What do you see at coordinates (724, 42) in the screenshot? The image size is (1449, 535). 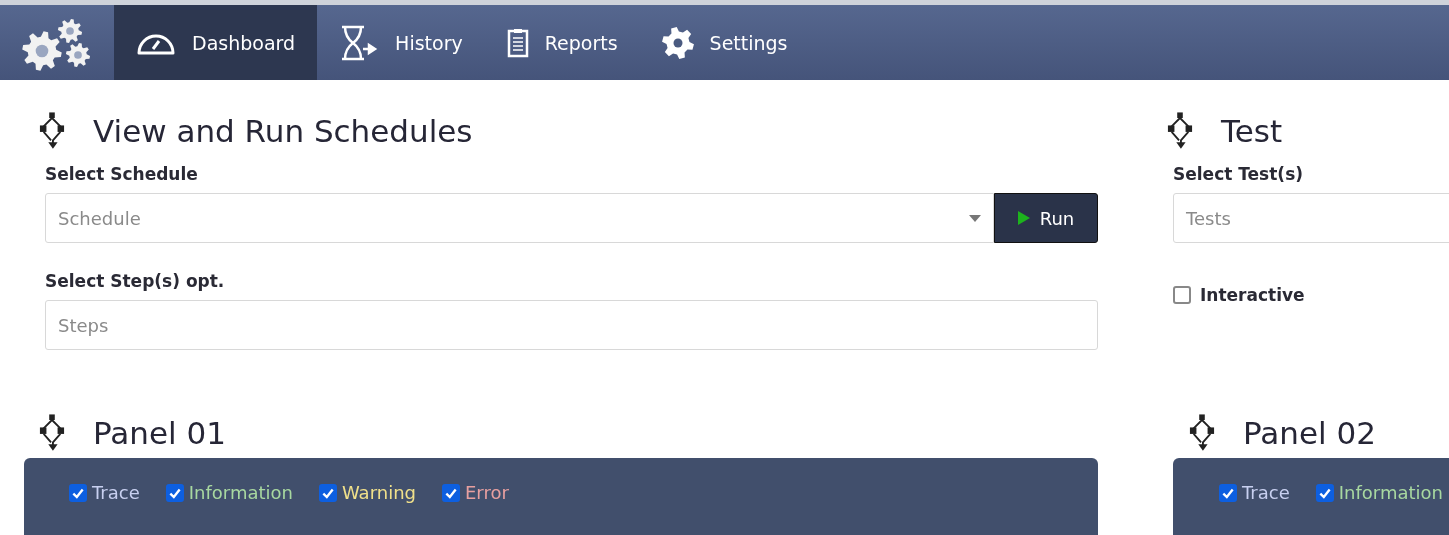 I see `nav-tab: Settings` at bounding box center [724, 42].